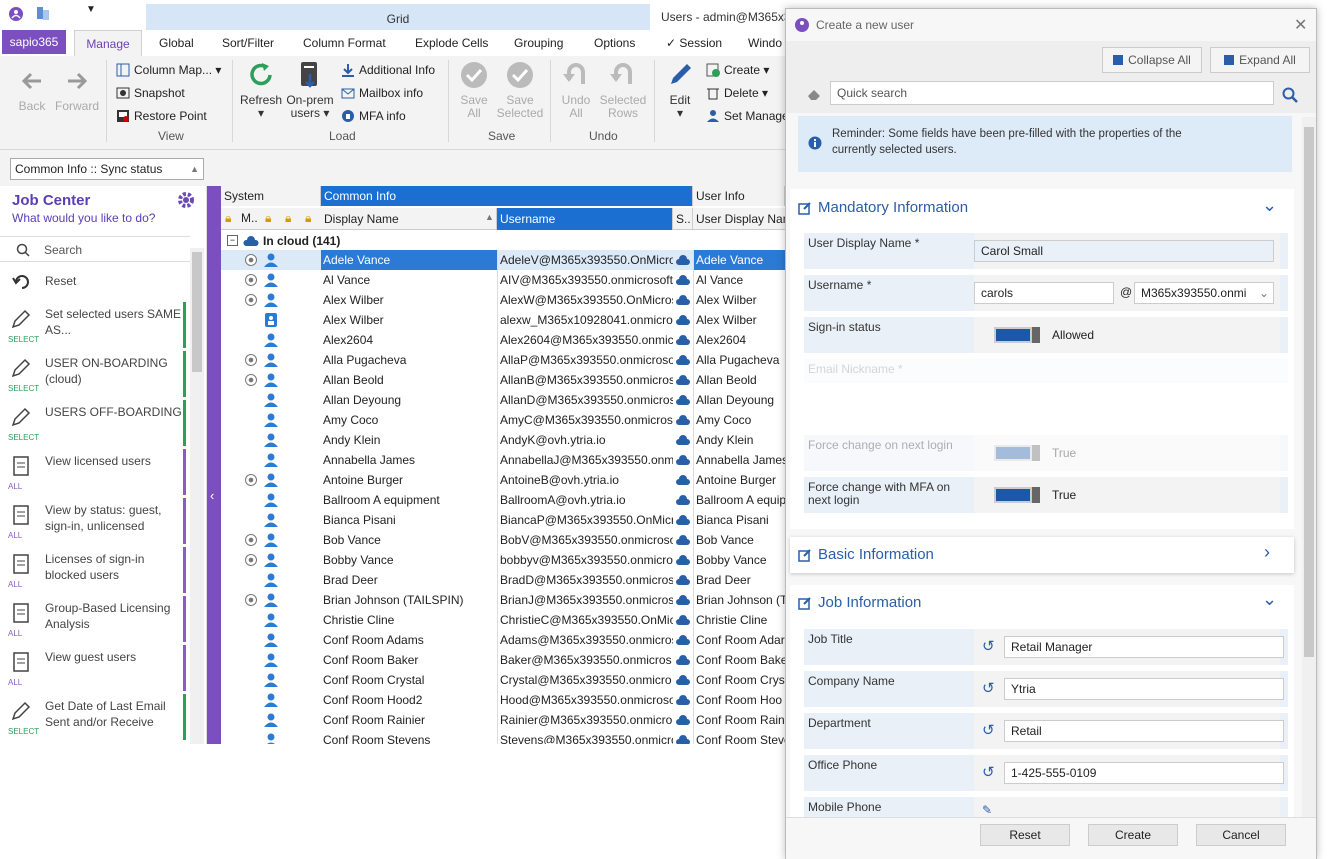  Describe the element at coordinates (168, 70) in the screenshot. I see `column-map-button: Column Map... ▾` at that location.